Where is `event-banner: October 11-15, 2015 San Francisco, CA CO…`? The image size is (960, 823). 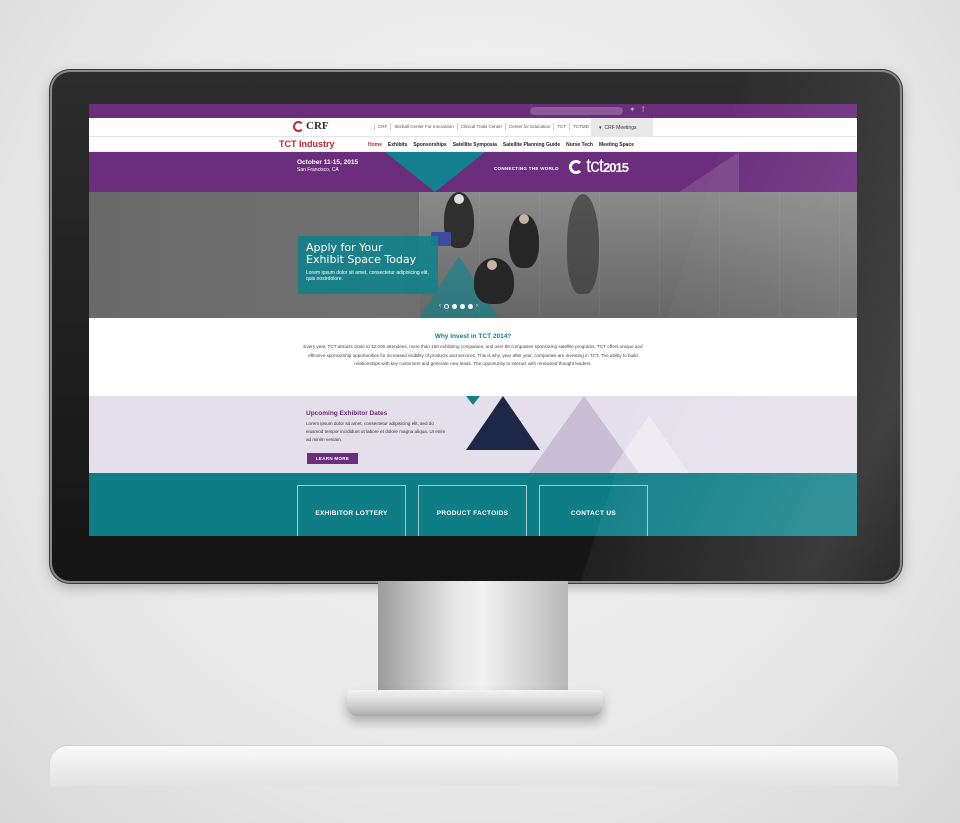
event-banner: October 11-15, 2015 San Francisco, CA CO… is located at coordinates (473, 172).